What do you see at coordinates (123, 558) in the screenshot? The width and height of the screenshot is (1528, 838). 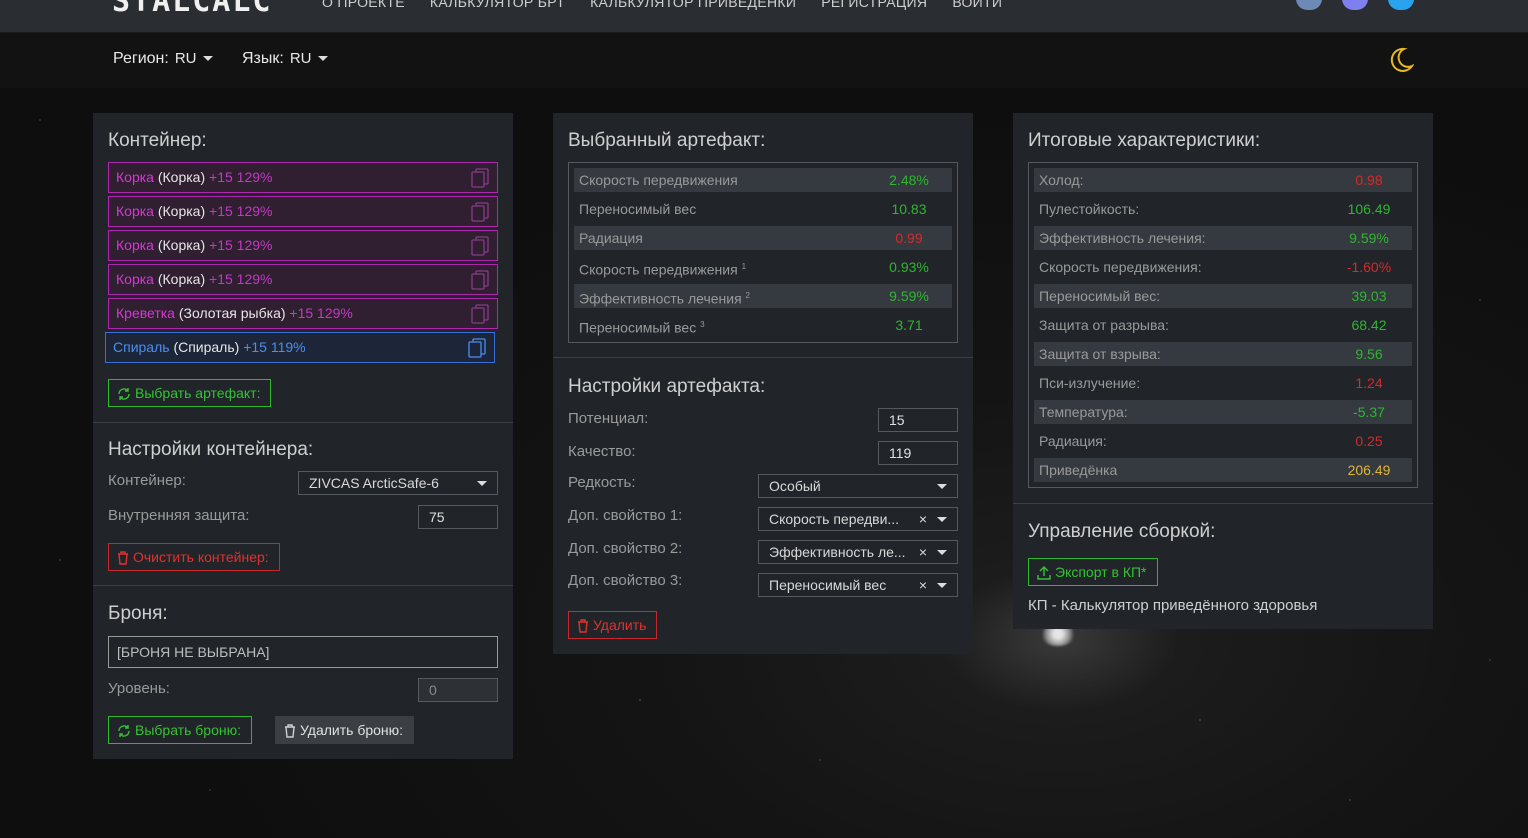 I see `trash-icon` at bounding box center [123, 558].